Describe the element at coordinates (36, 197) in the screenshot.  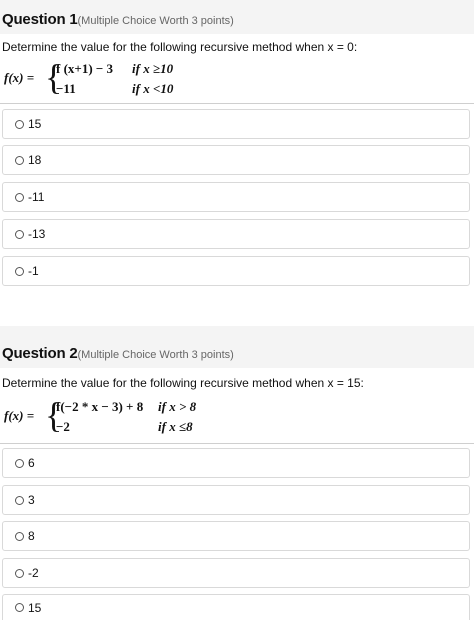
I see `option-label: -11` at that location.